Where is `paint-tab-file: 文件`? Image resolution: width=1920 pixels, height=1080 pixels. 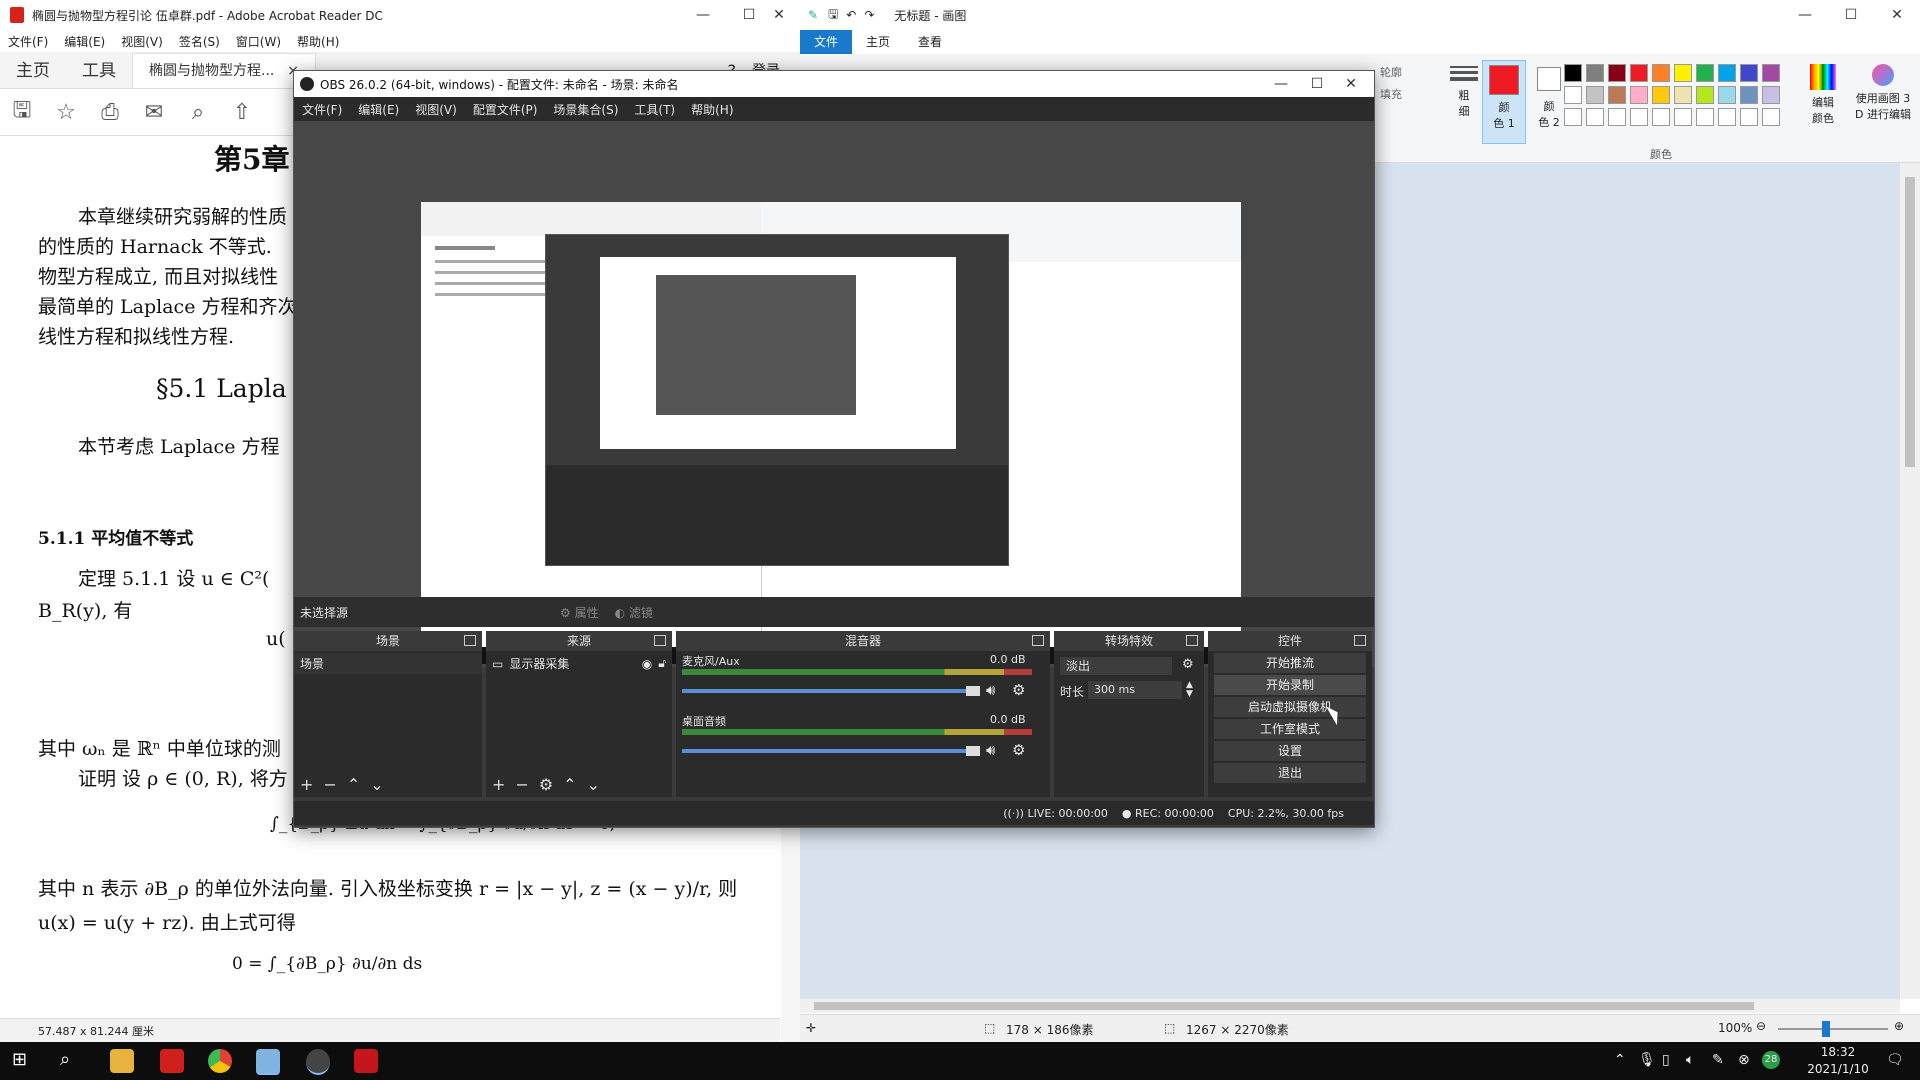
paint-tab-file: 文件 is located at coordinates (826, 42).